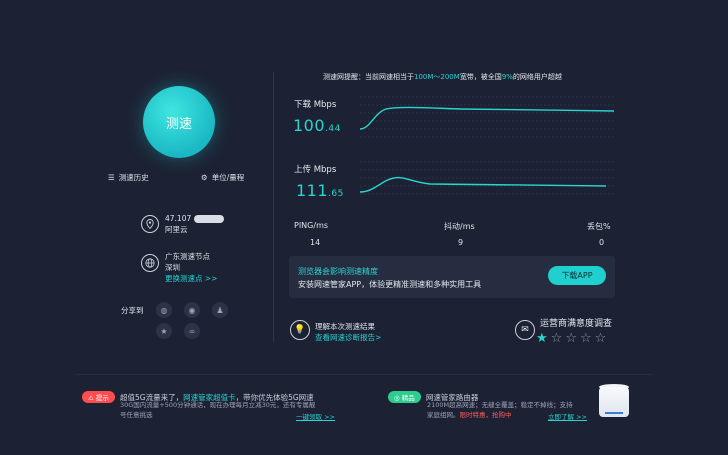 This screenshot has height=455, width=728. Describe the element at coordinates (179, 122) in the screenshot. I see `start-test-button: 测速` at that location.